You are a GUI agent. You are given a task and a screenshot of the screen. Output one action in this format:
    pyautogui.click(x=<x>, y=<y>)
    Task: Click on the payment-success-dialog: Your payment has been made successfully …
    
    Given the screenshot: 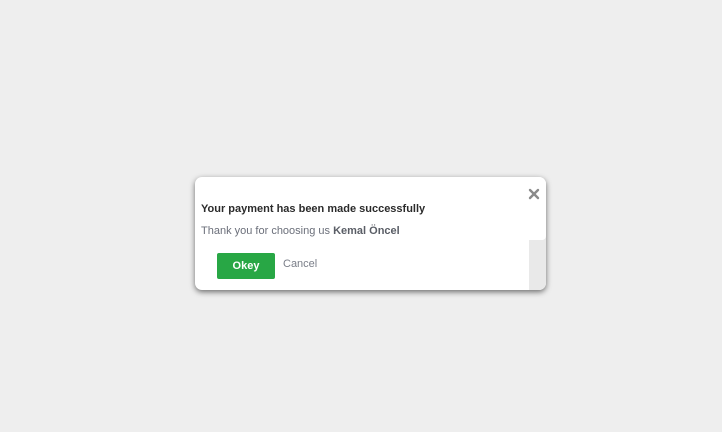 What is the action you would take?
    pyautogui.click(x=370, y=233)
    